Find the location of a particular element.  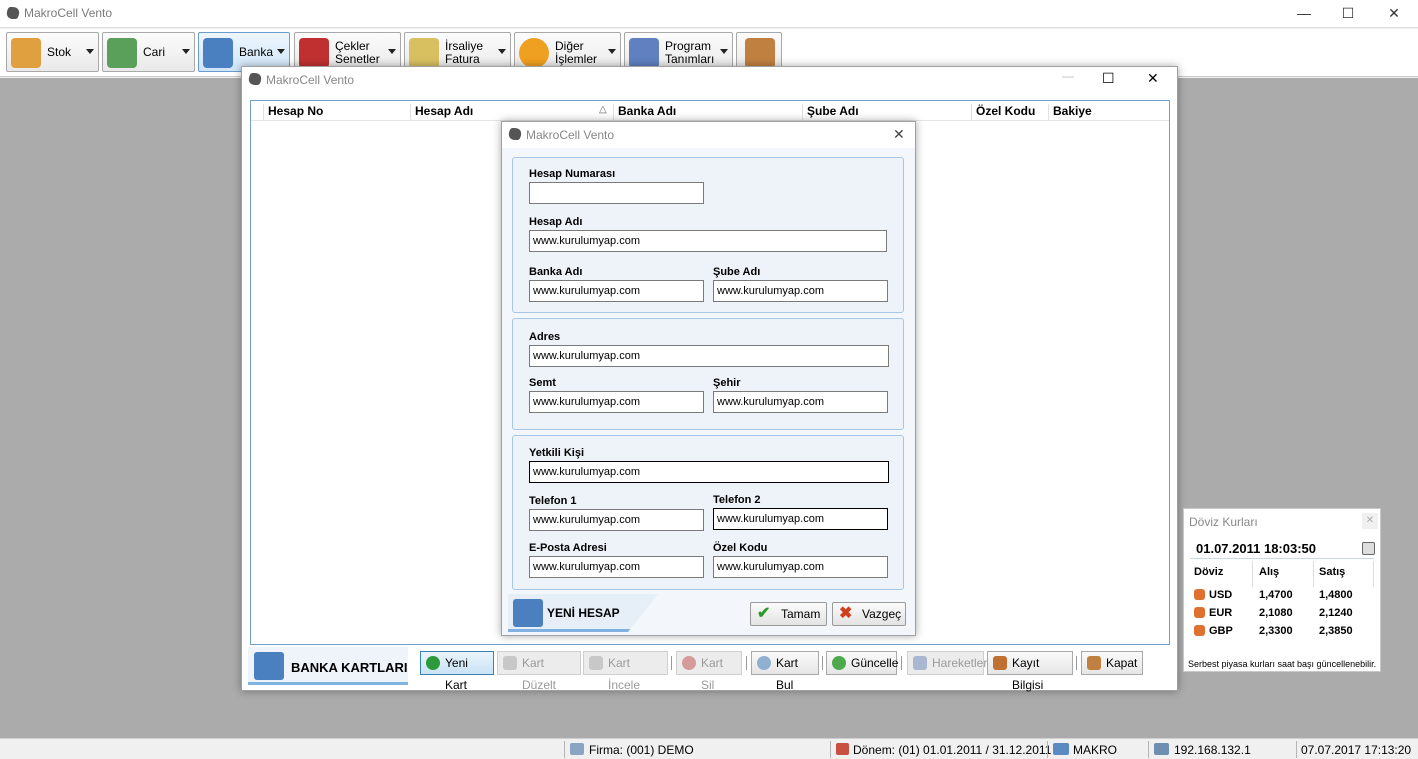

toolbar-label: Çekler Senetler is located at coordinates (357, 53).